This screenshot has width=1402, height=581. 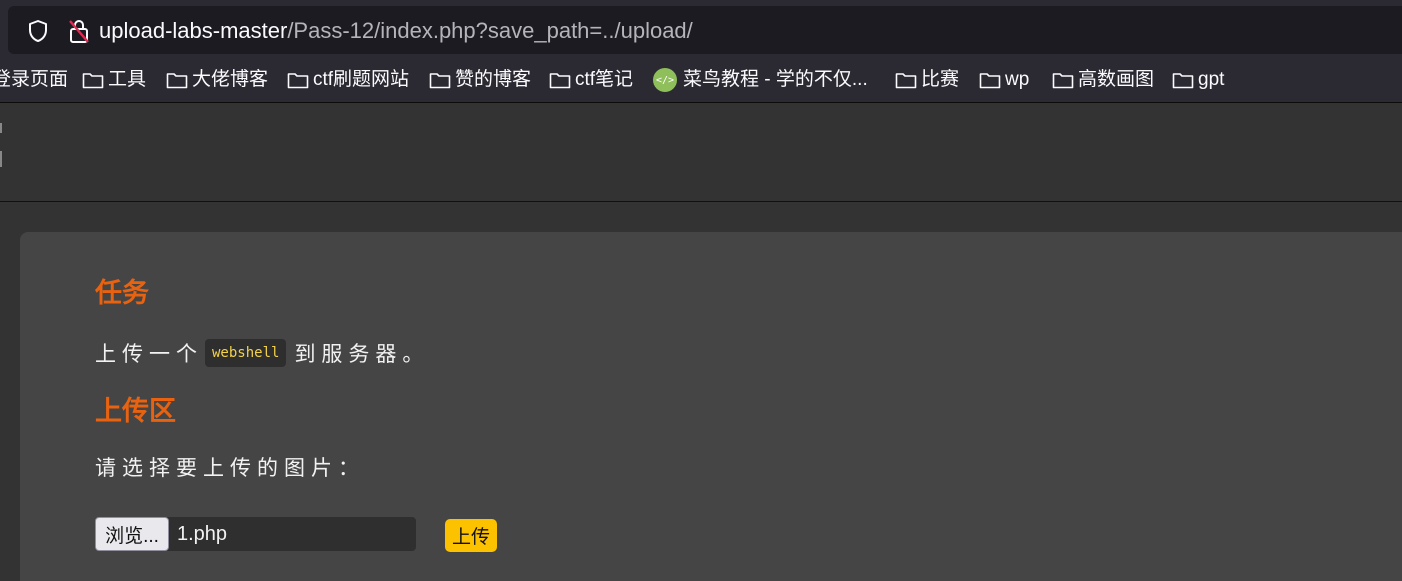 I want to click on bookmark-label: 赞的博客, so click(x=493, y=79).